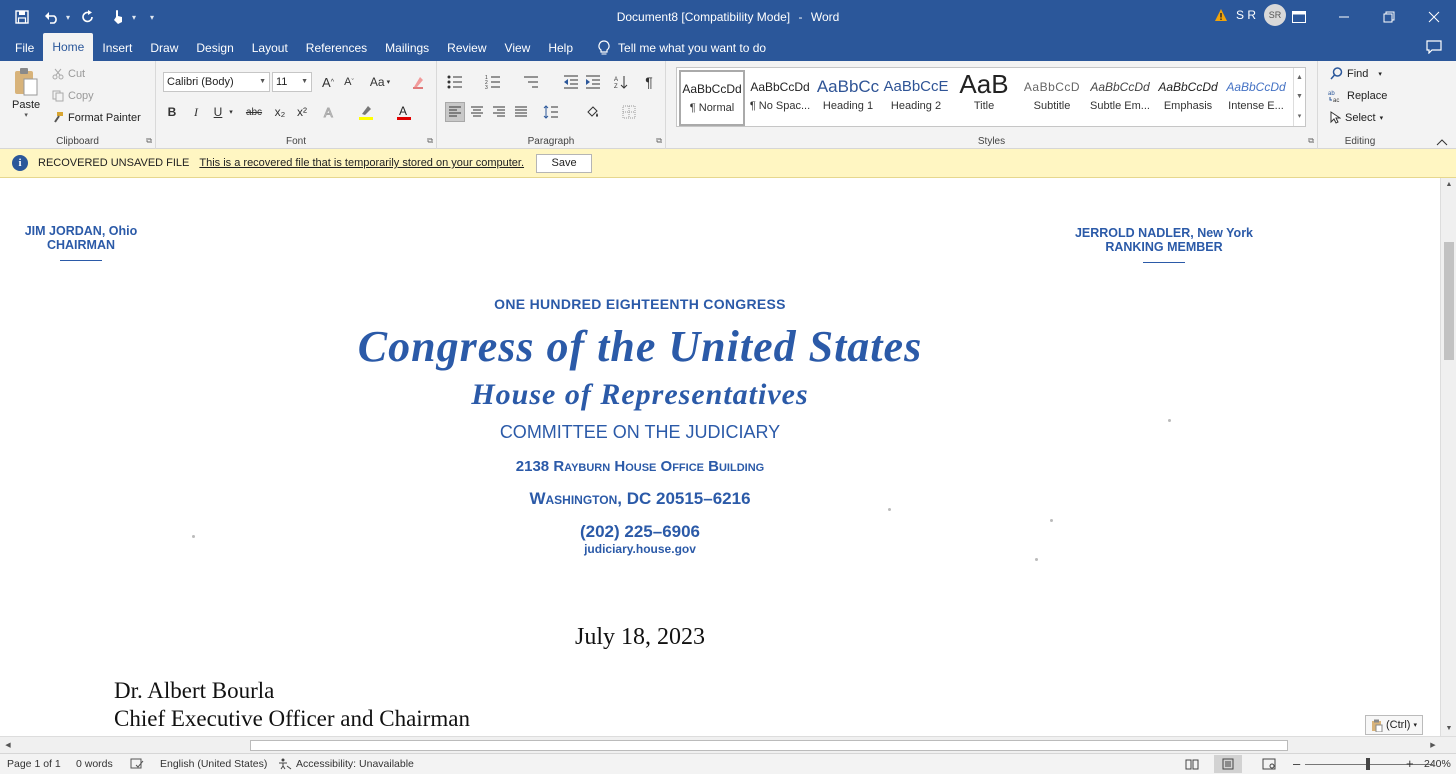 The width and height of the screenshot is (1456, 774). I want to click on paste-options-button: (Ctrl) ▾, so click(1394, 725).